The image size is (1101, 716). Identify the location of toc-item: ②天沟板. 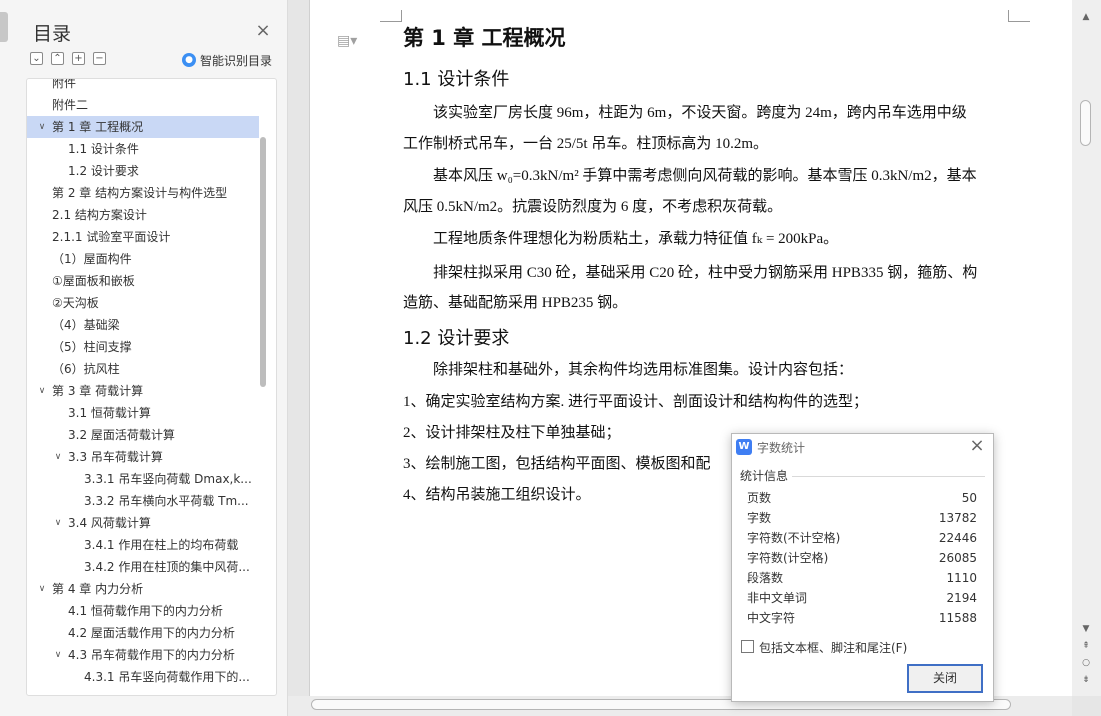
(143, 303).